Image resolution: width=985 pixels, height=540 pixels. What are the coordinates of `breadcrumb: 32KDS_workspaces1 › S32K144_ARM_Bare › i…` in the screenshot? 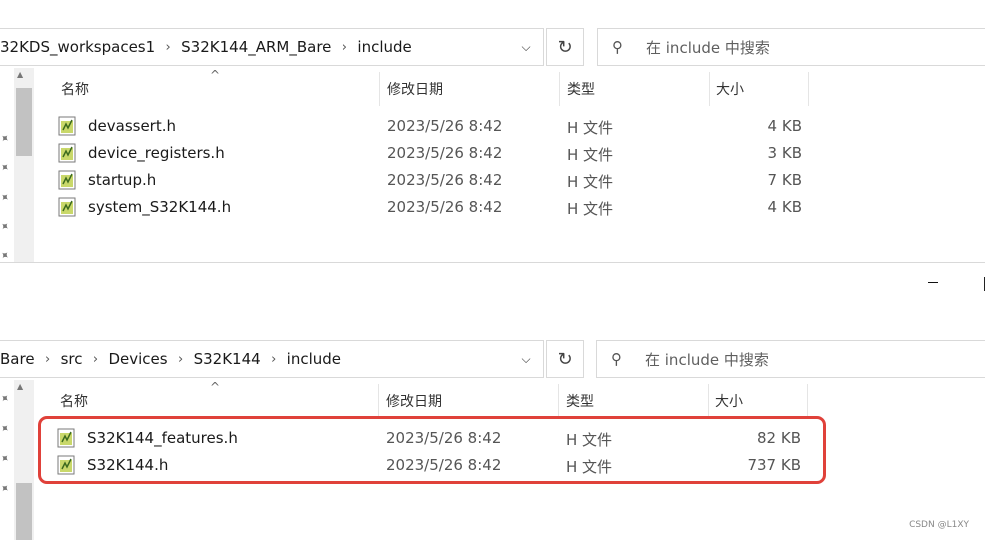 It's located at (208, 47).